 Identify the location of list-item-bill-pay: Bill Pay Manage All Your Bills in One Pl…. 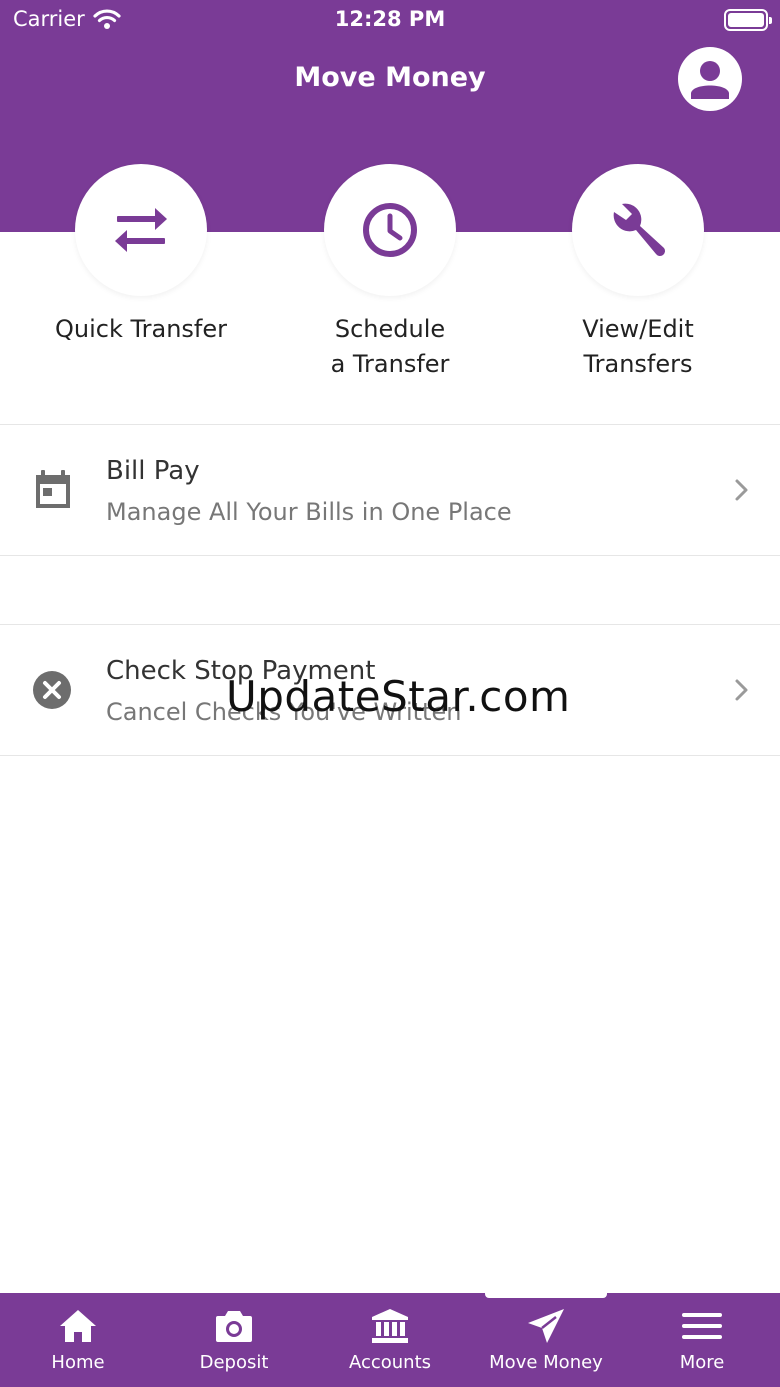
(390, 490).